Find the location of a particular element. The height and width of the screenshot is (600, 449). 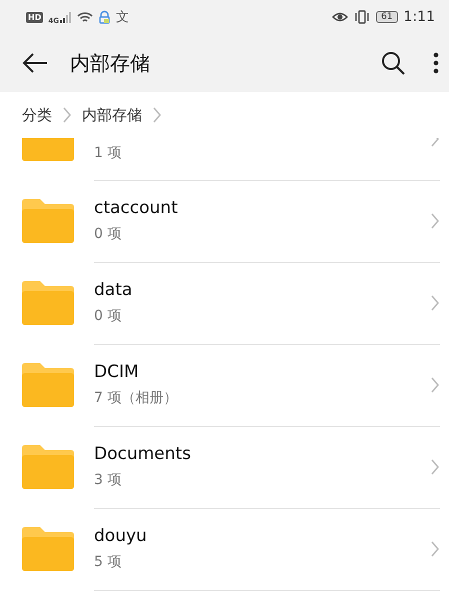

item-count: 3 项 is located at coordinates (108, 480).